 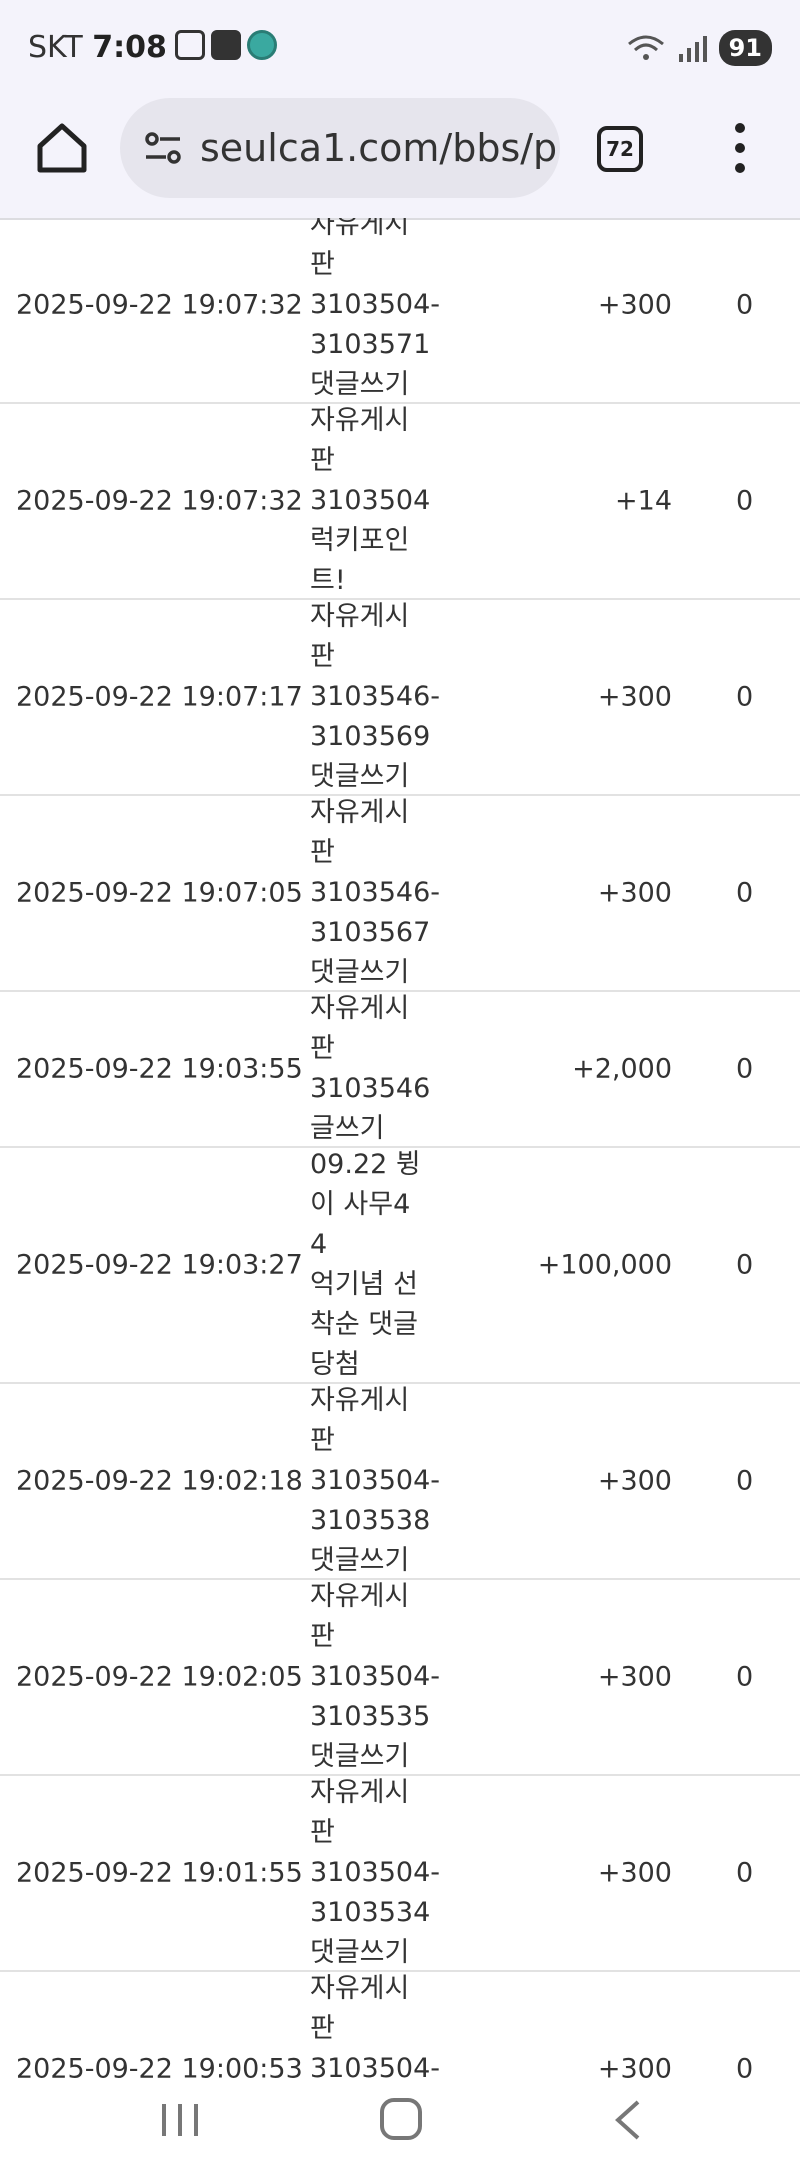 I want to click on row-description-line: 3103538, so click(x=370, y=1520).